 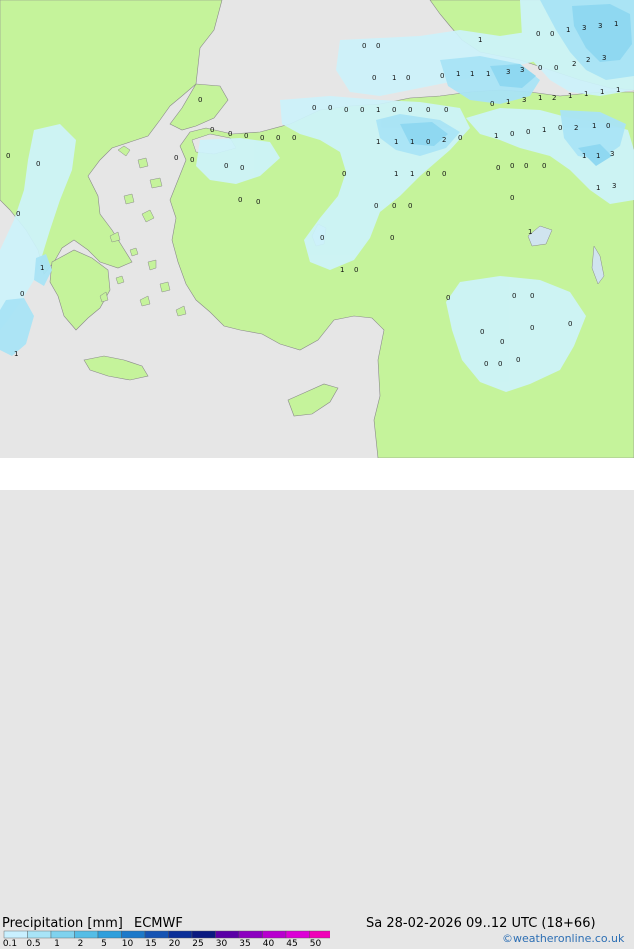 What do you see at coordinates (10, 944) in the screenshot?
I see `color-scale-tick-label: 0.1` at bounding box center [10, 944].